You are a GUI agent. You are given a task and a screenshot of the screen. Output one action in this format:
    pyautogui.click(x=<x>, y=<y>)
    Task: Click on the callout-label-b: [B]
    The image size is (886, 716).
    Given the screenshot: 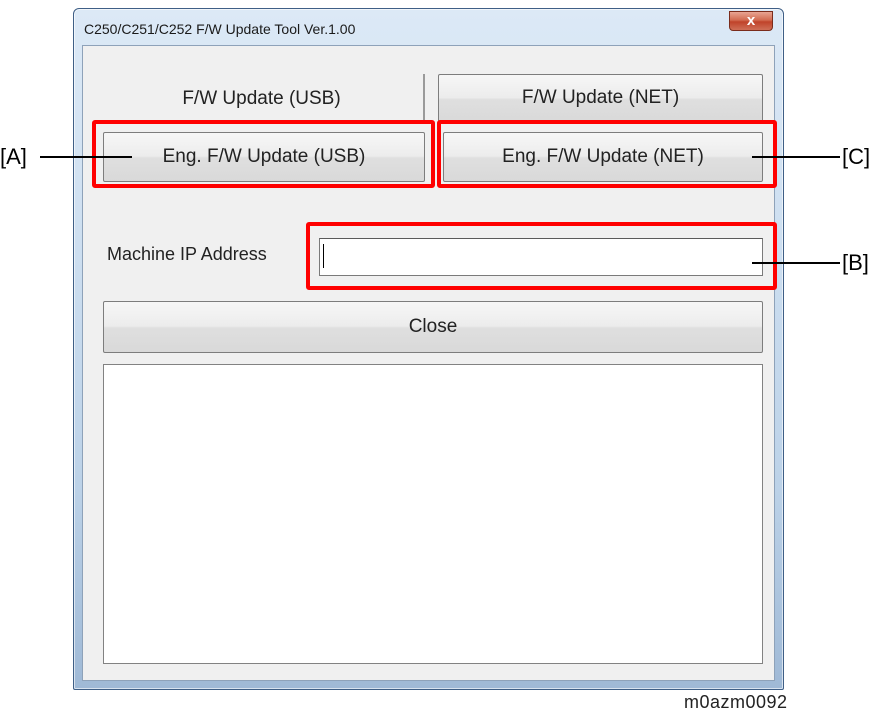 What is the action you would take?
    pyautogui.click(x=855, y=262)
    